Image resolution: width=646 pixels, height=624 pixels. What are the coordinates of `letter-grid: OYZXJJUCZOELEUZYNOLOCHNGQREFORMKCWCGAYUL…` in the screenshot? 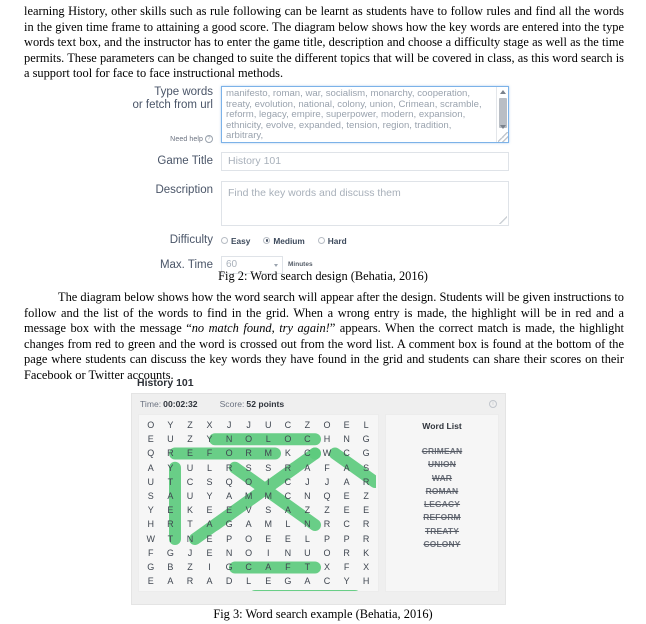 It's located at (258, 503).